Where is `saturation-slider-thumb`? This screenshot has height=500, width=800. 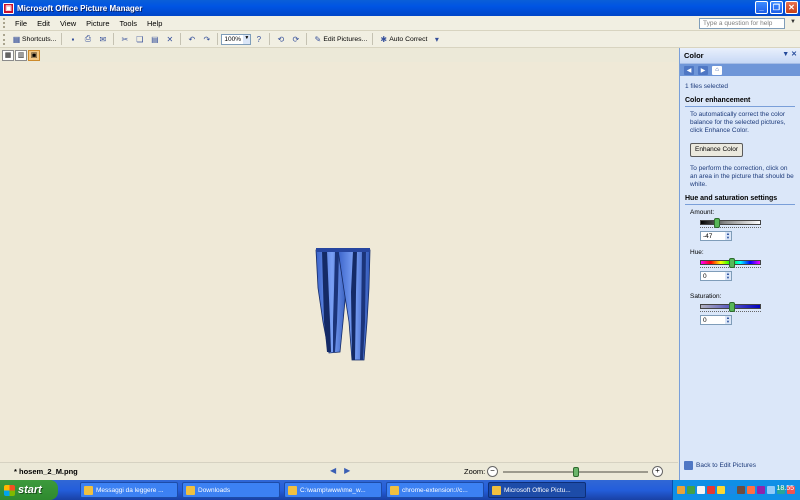 saturation-slider-thumb is located at coordinates (731, 307).